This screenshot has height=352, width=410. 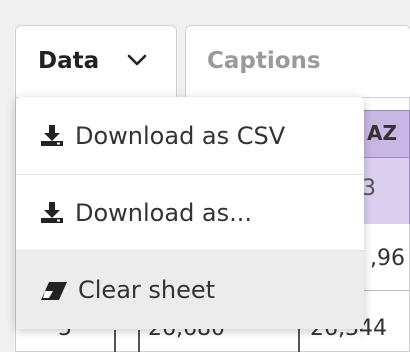 What do you see at coordinates (54, 291) in the screenshot?
I see `eraser-icon` at bounding box center [54, 291].